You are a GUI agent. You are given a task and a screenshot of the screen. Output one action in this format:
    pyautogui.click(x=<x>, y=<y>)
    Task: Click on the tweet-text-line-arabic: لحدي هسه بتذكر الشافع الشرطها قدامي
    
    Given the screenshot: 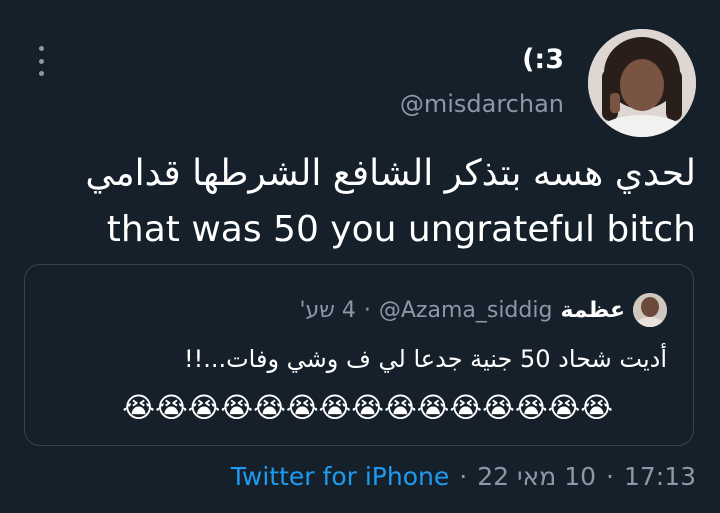 What is the action you would take?
    pyautogui.click(x=390, y=173)
    